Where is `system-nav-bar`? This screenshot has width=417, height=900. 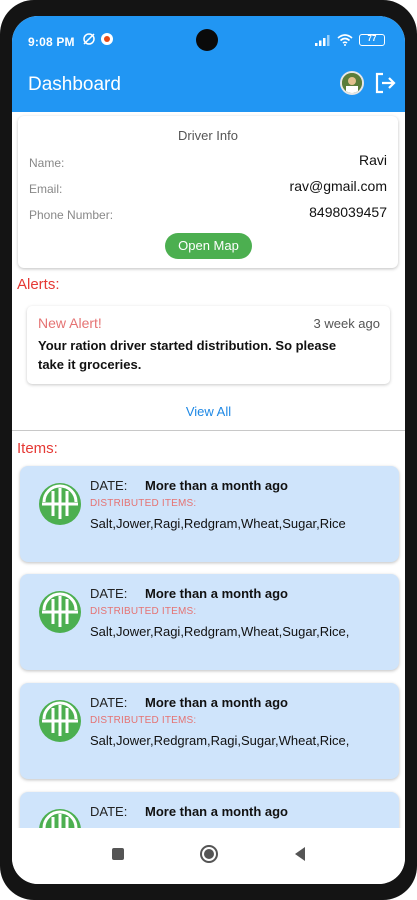 system-nav-bar is located at coordinates (208, 856).